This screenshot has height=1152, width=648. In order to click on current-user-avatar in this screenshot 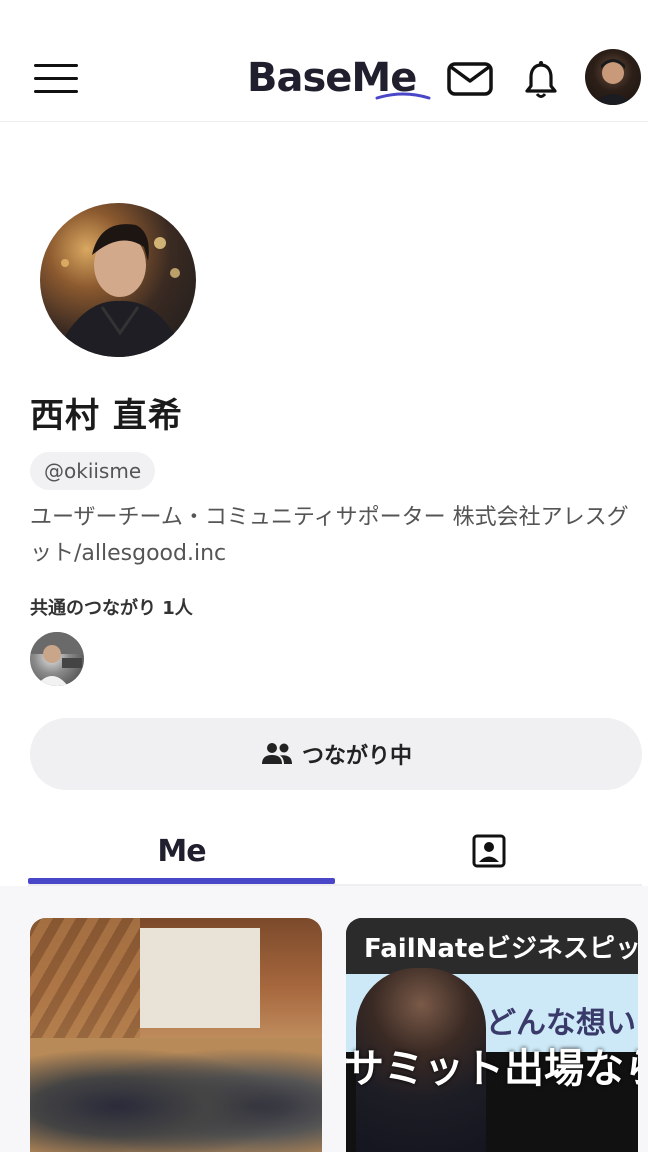, I will do `click(613, 77)`.